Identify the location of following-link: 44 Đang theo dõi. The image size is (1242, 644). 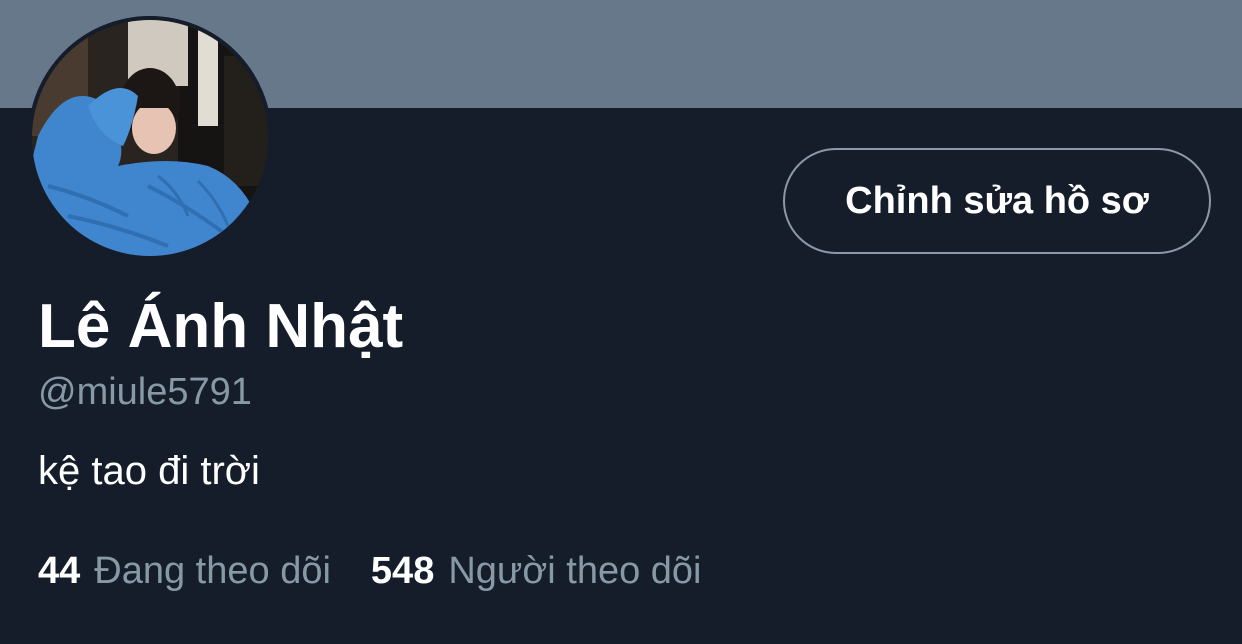
(184, 571).